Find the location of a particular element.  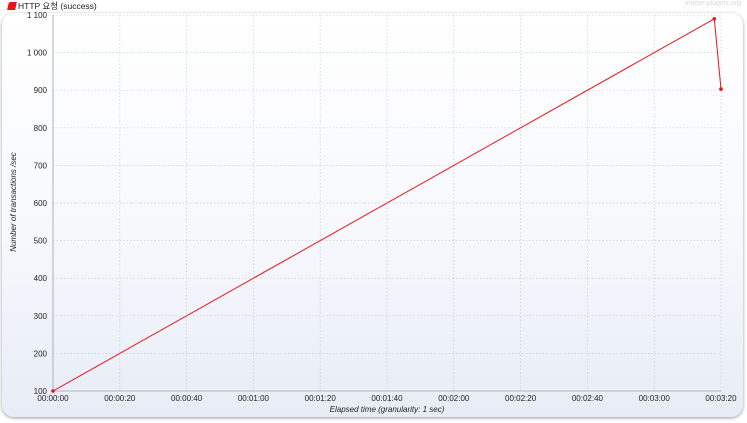

y-tick-label: 600 is located at coordinates (41, 203).